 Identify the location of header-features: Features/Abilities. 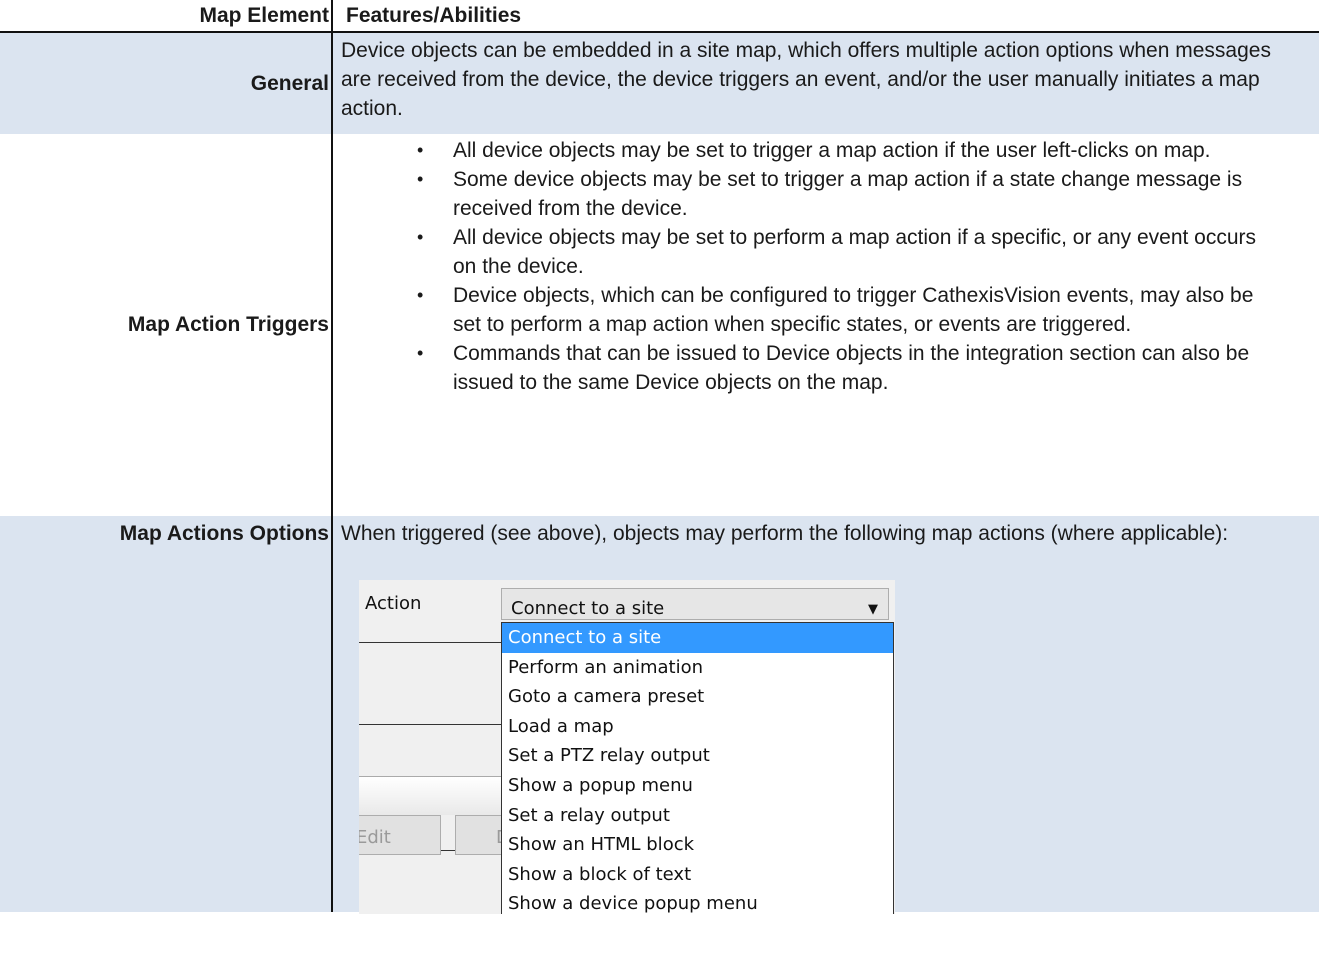
(434, 15).